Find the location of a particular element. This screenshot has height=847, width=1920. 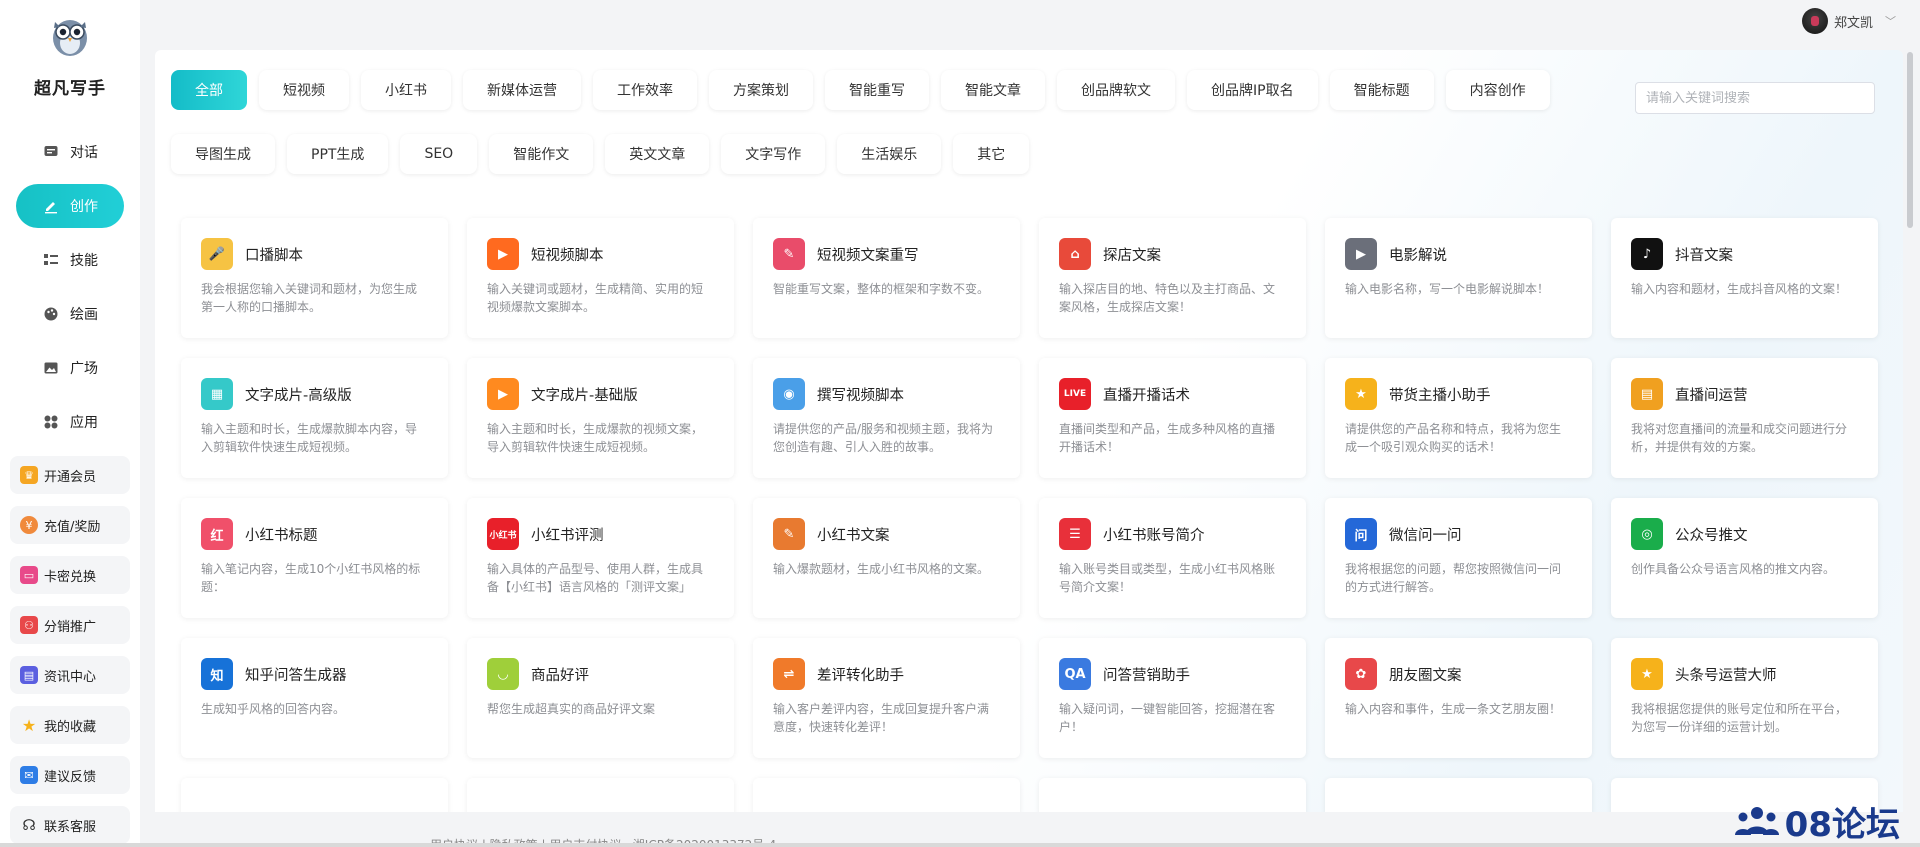

card-redeem-button: ▭ 卡密兑换 is located at coordinates (70, 575).